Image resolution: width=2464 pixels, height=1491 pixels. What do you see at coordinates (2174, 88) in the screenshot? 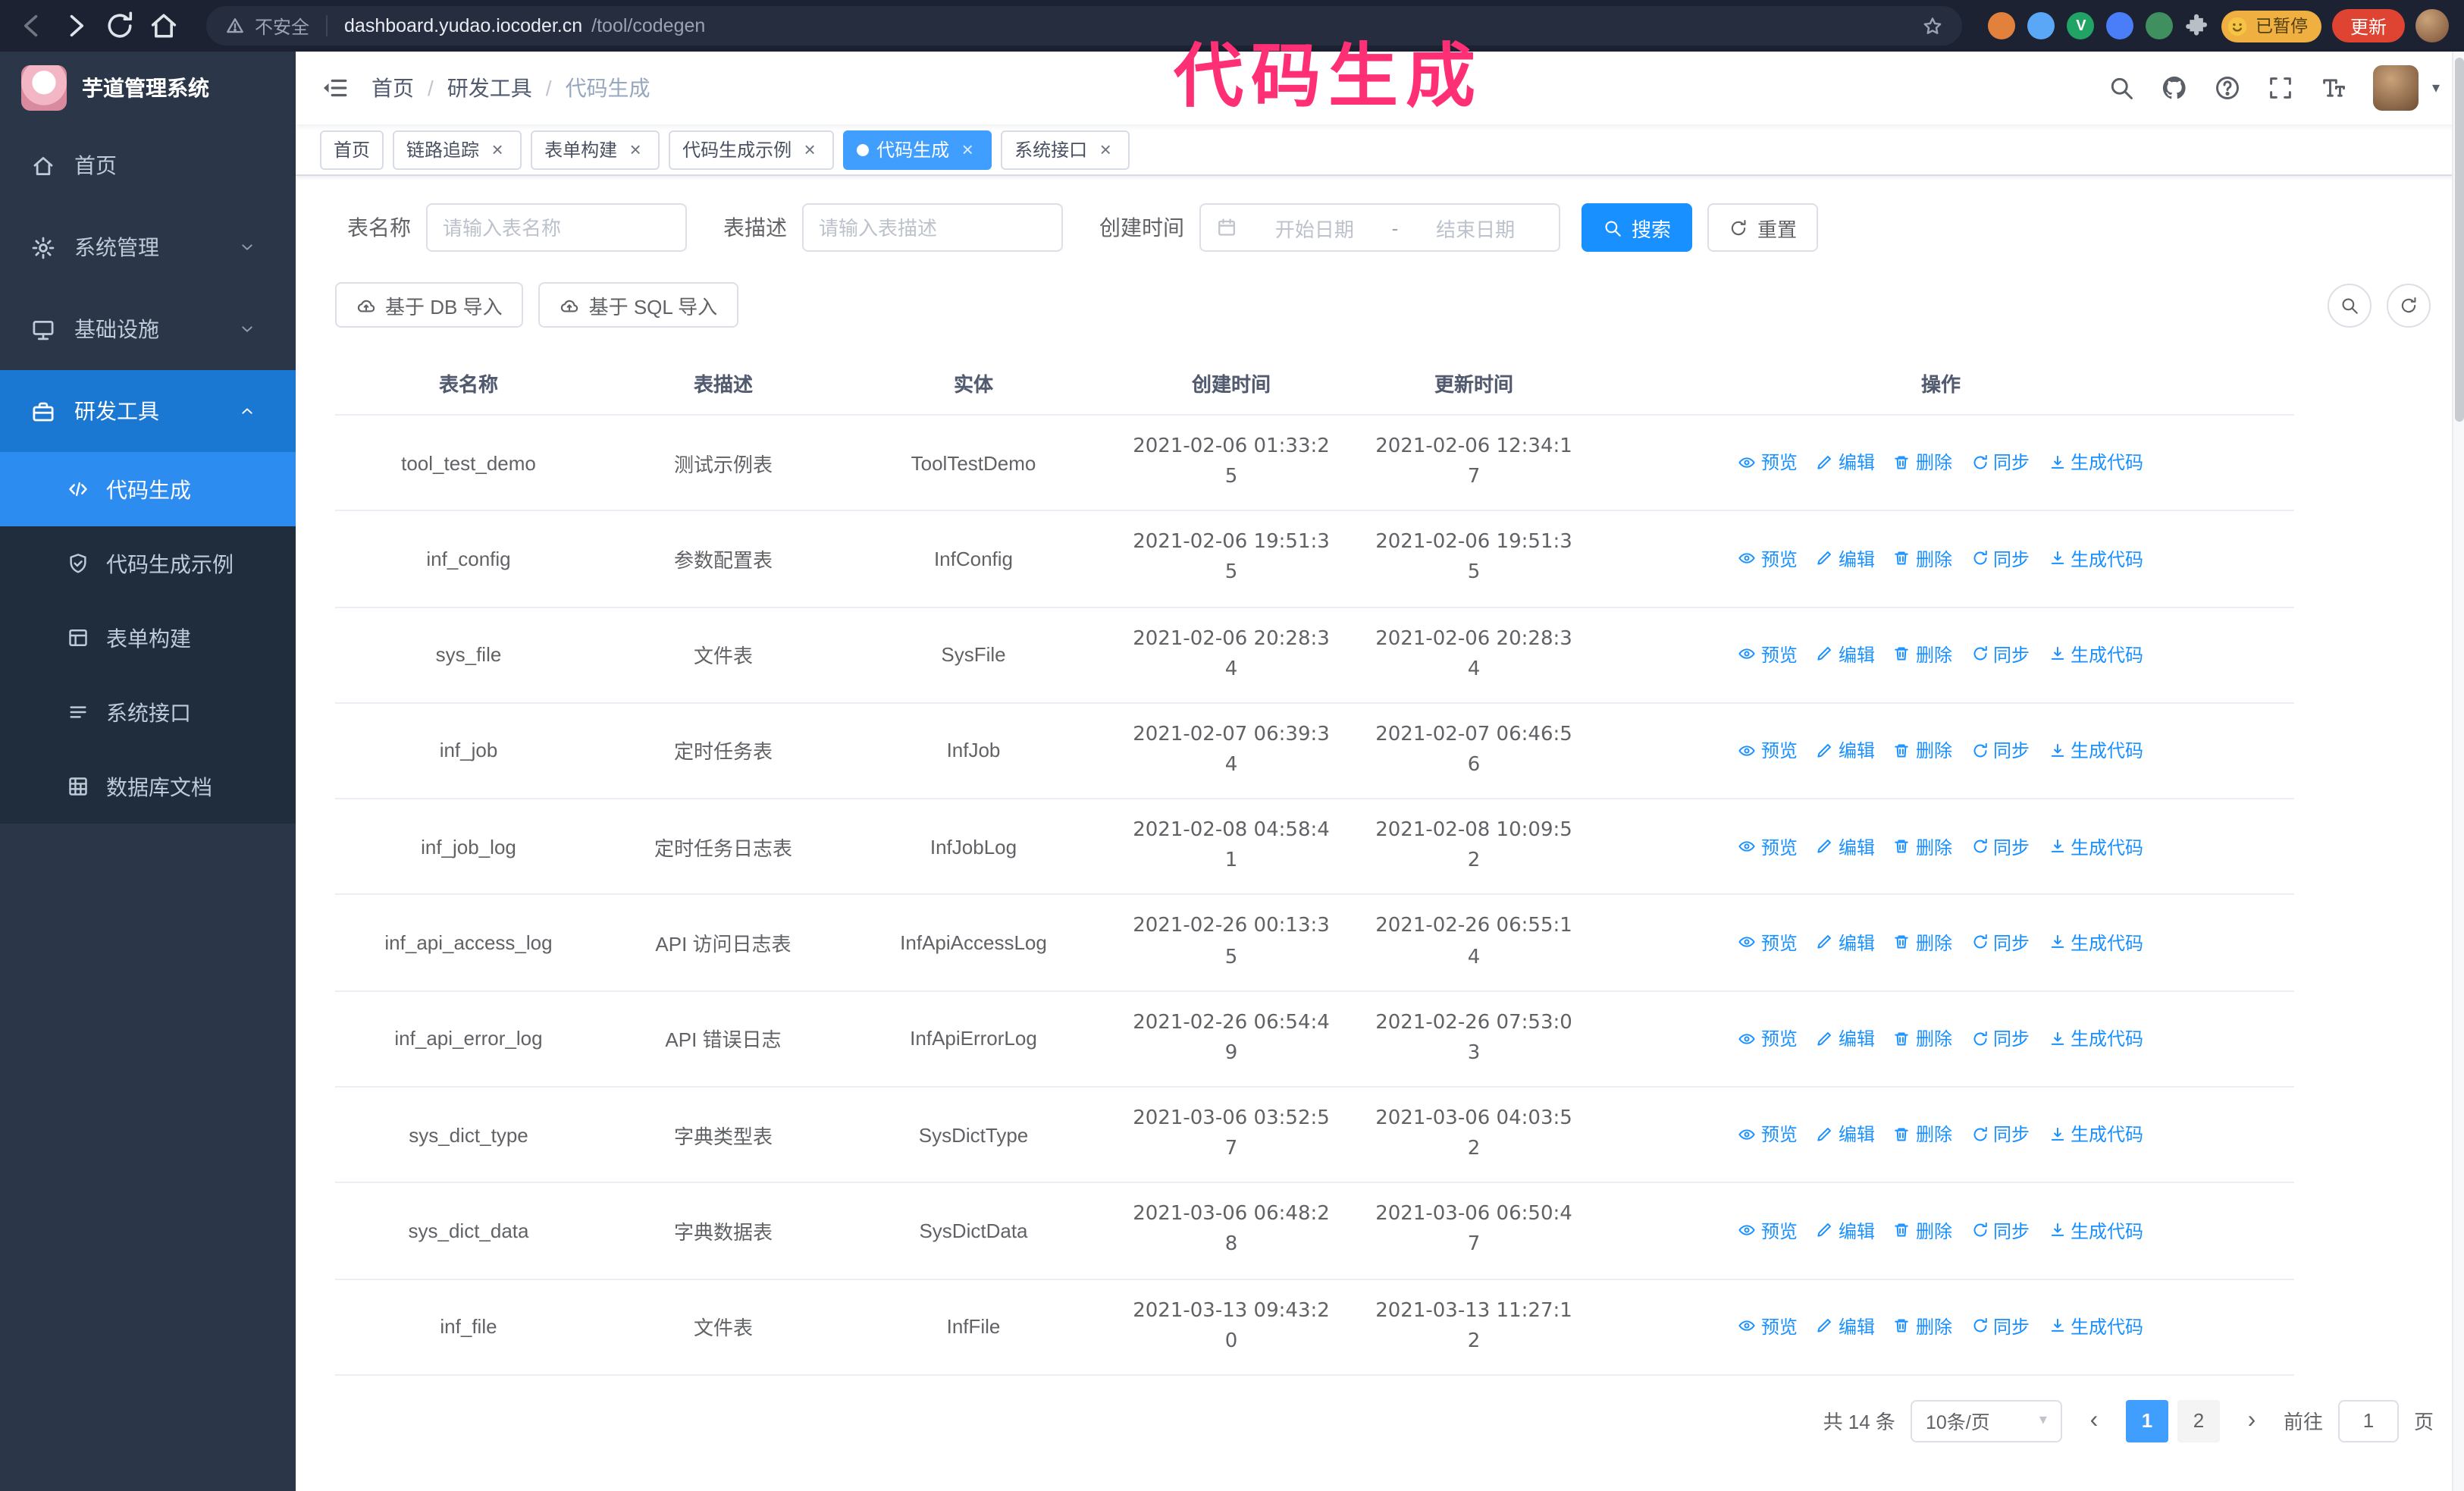
I see `github-icon` at bounding box center [2174, 88].